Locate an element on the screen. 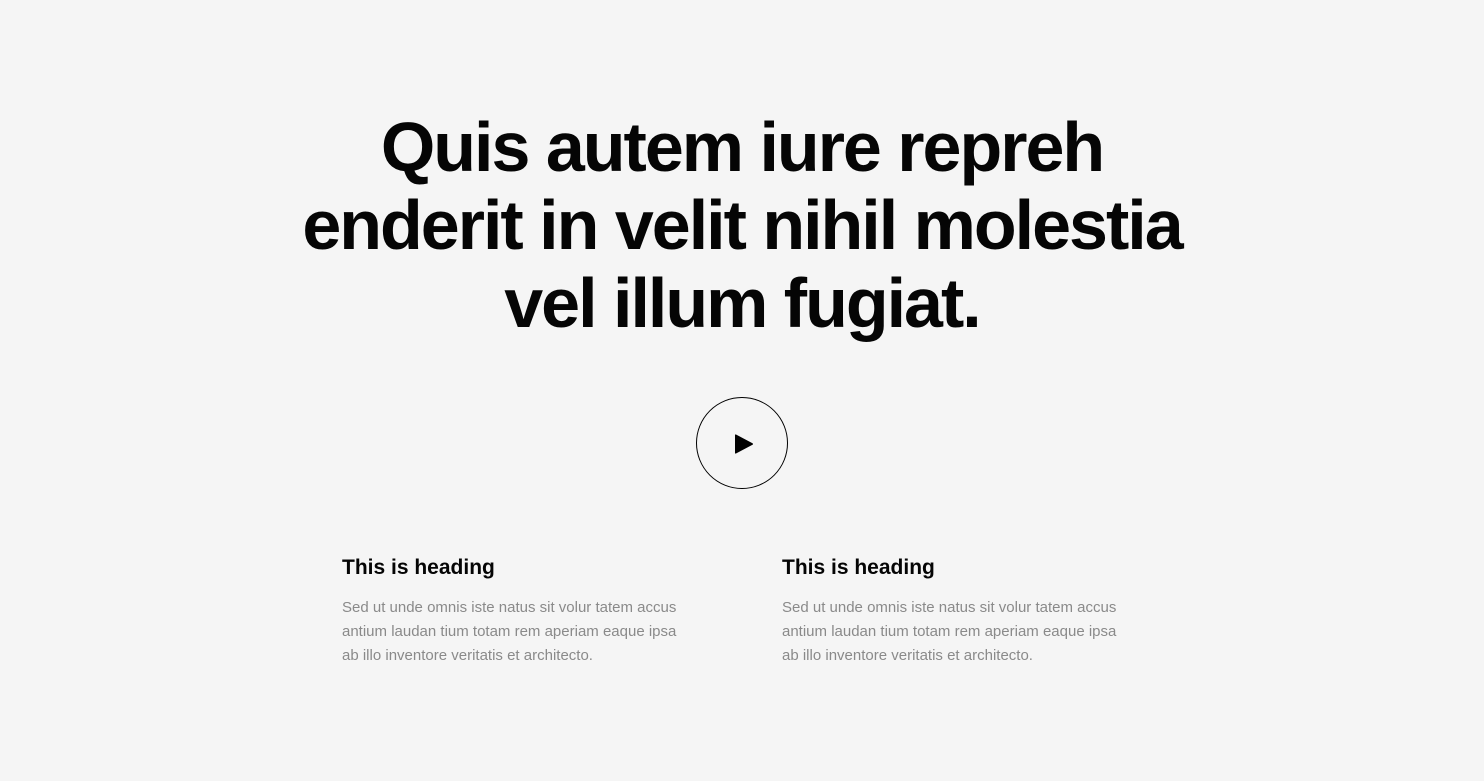 The width and height of the screenshot is (1484, 781). hero-title-line: Quis autem iure repreh is located at coordinates (742, 147).